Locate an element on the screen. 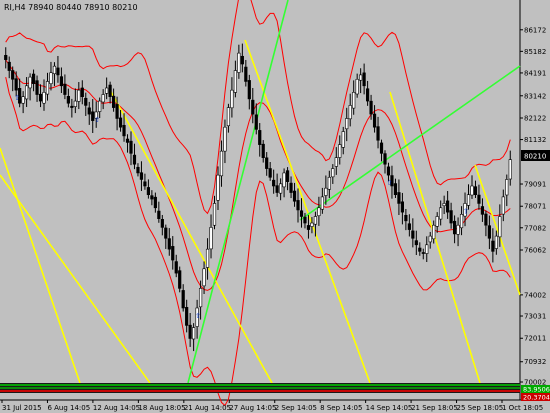 Image resolution: width=550 pixels, height=413 pixels. symbol-ohlc-title: RI,H4 78940 80440 78910 80210 is located at coordinates (71, 7).